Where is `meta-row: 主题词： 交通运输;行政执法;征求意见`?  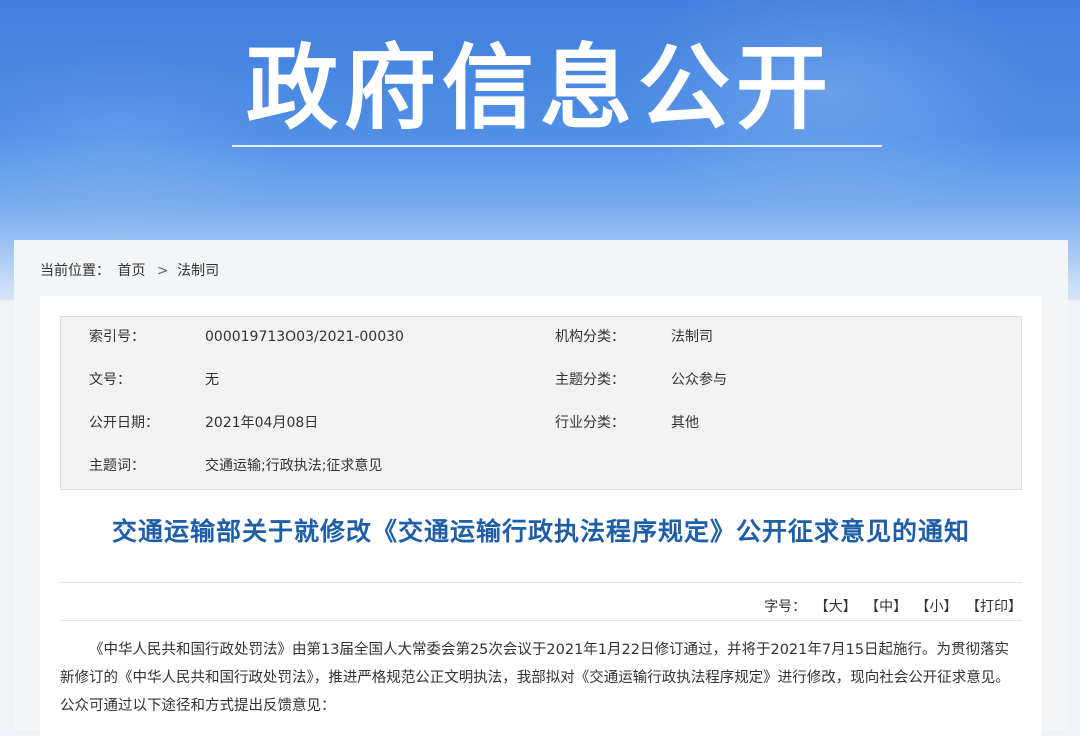 meta-row: 主题词： 交通运输;行政执法;征求意见 is located at coordinates (541, 470).